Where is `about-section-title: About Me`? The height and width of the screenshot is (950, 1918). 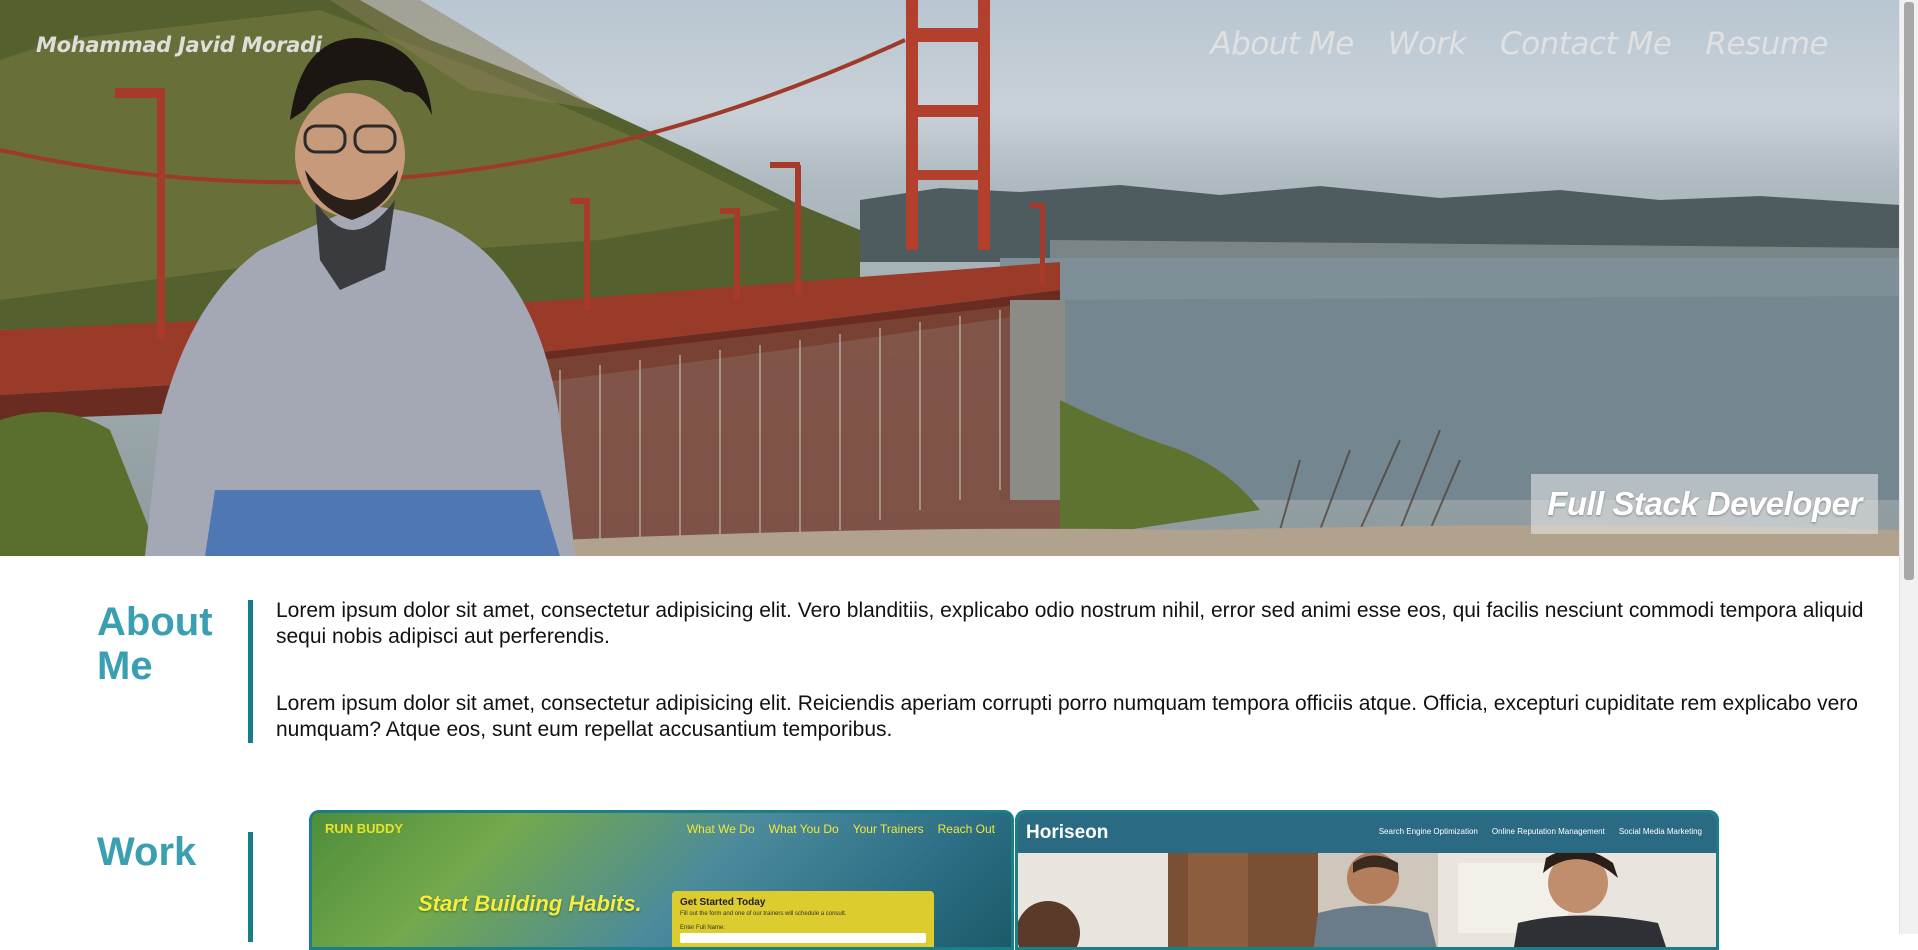 about-section-title: About Me is located at coordinates (155, 644).